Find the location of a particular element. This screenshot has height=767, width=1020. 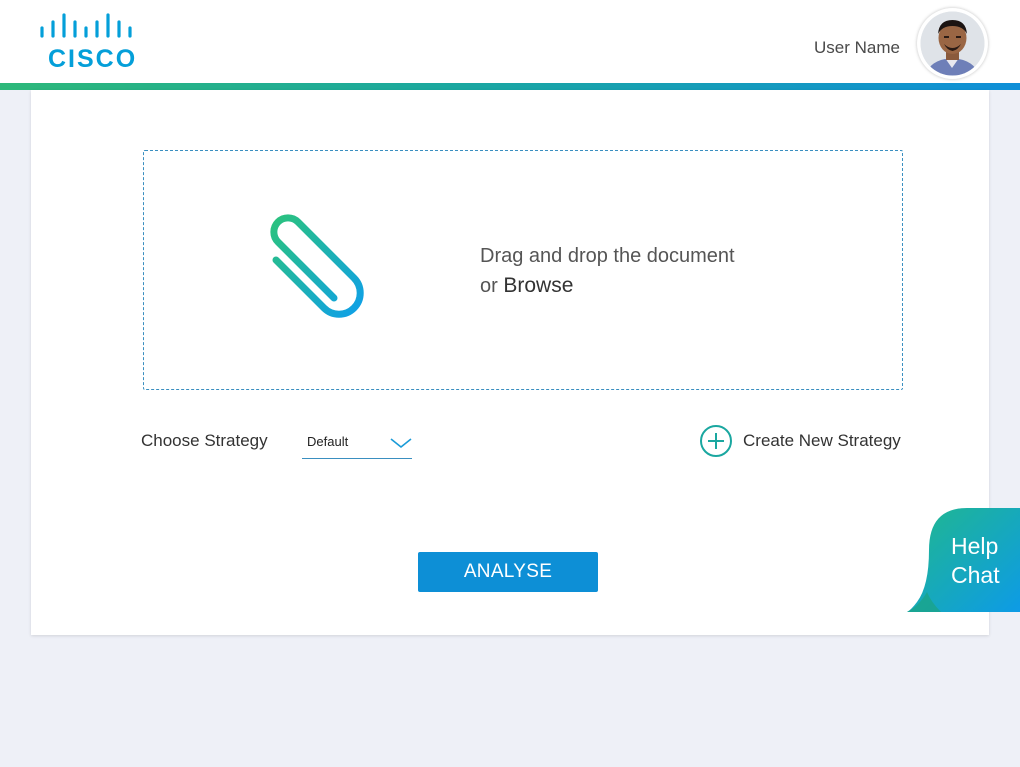

choose-strategy-label: Choose Strategy is located at coordinates (204, 440).